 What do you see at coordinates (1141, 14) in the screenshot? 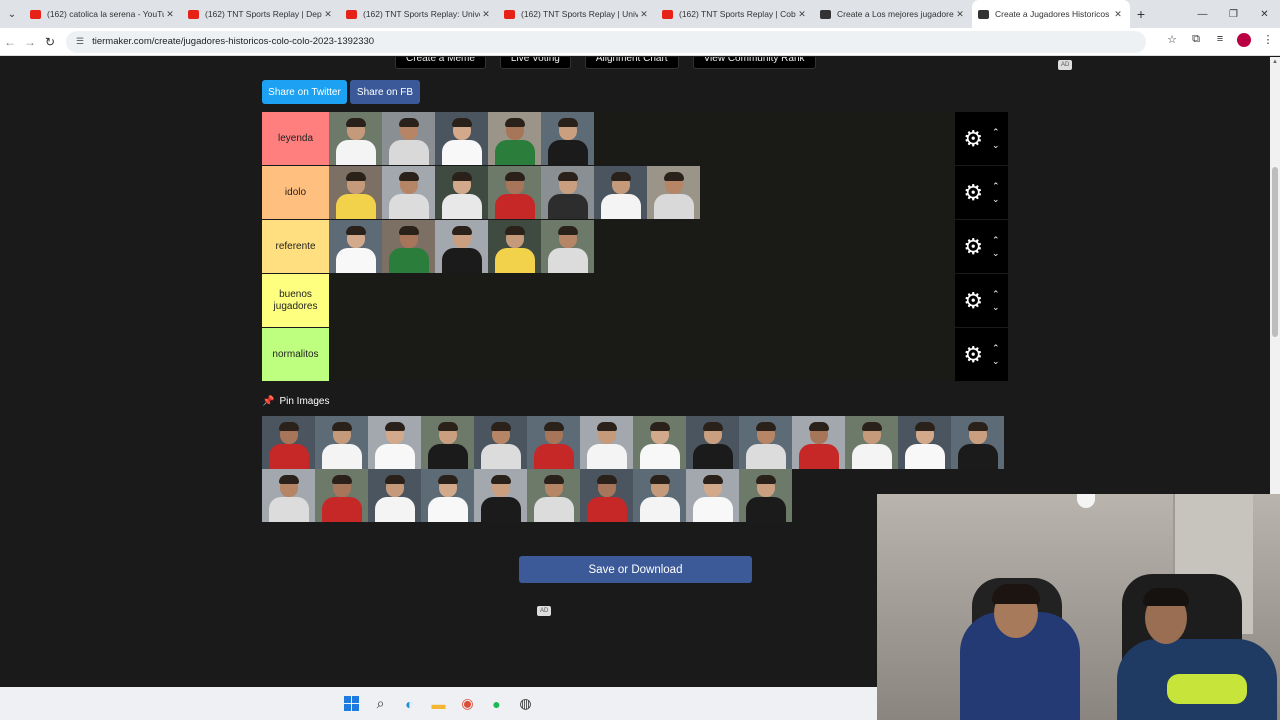
I see `new-tab-button: +` at bounding box center [1141, 14].